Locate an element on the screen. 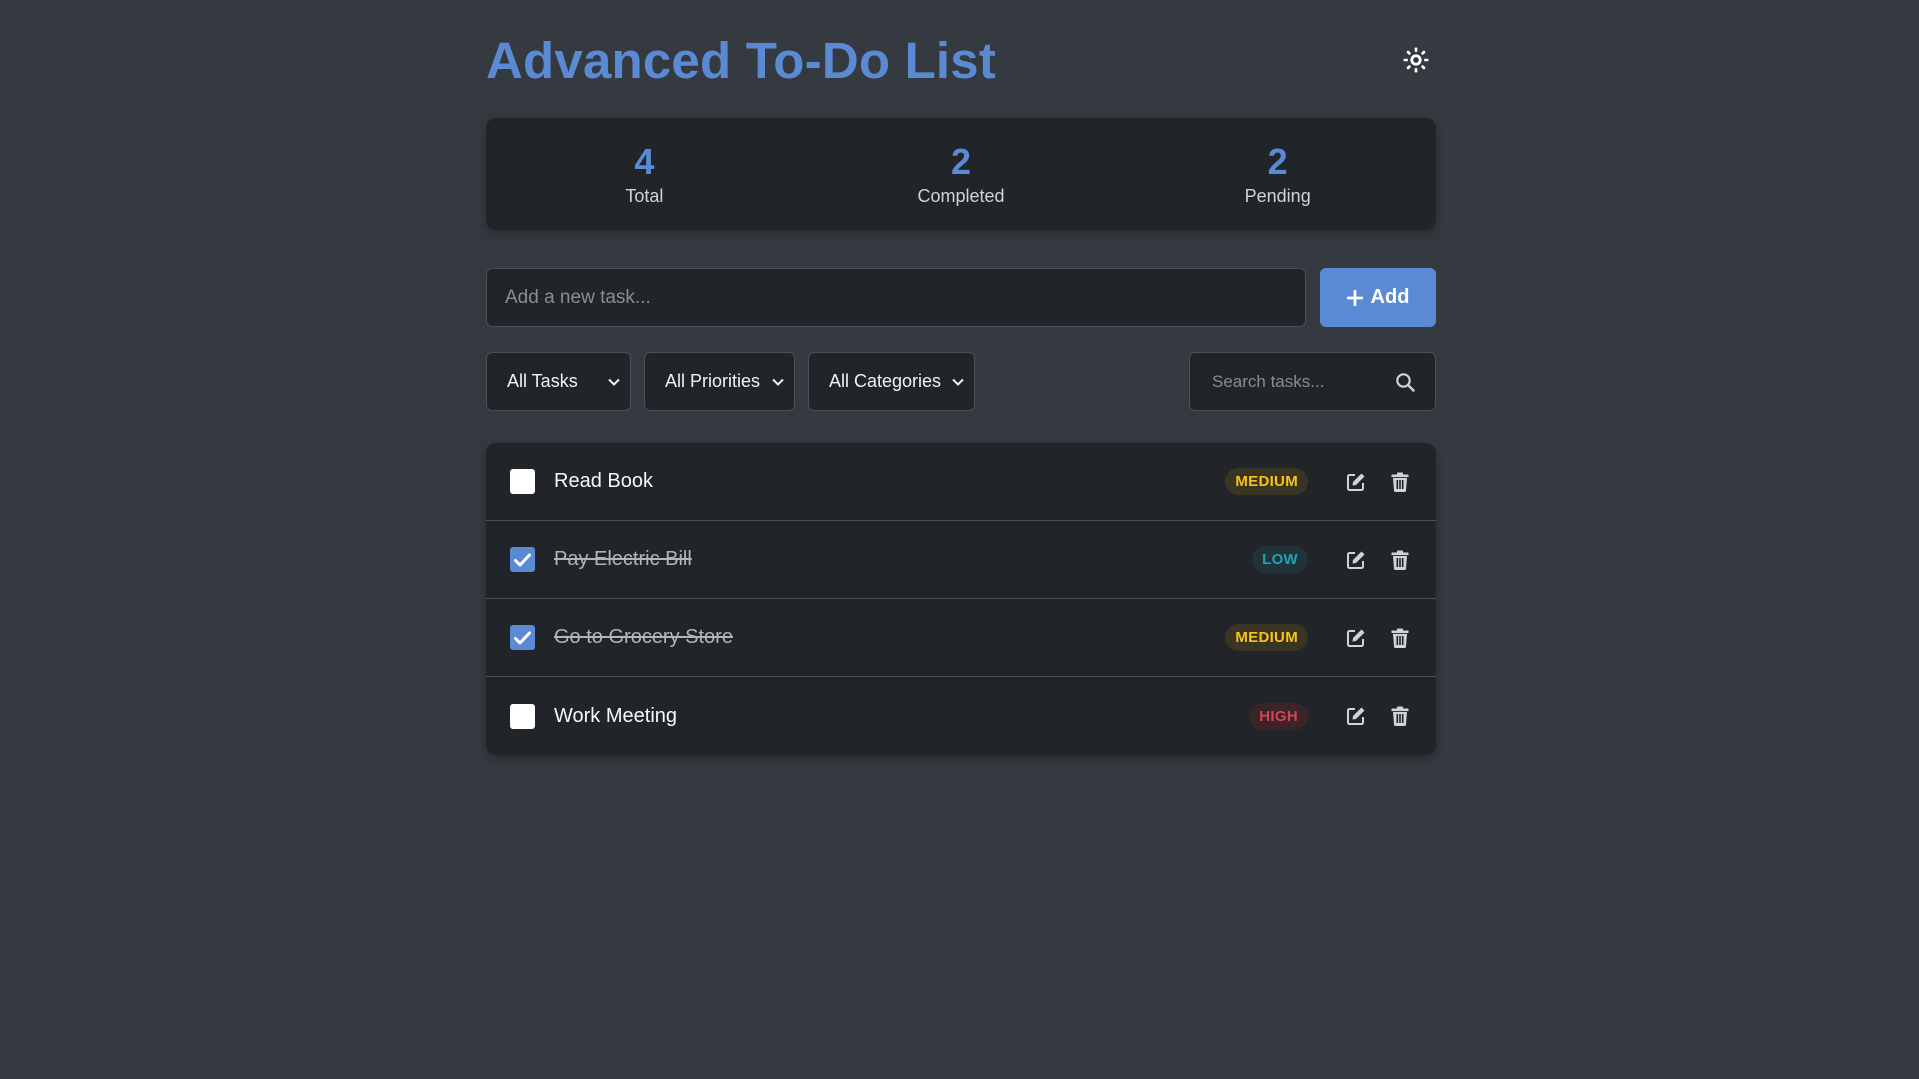 The width and height of the screenshot is (1919, 1079). task-item: Go to Grocery Store MEDIUM is located at coordinates (961, 638).